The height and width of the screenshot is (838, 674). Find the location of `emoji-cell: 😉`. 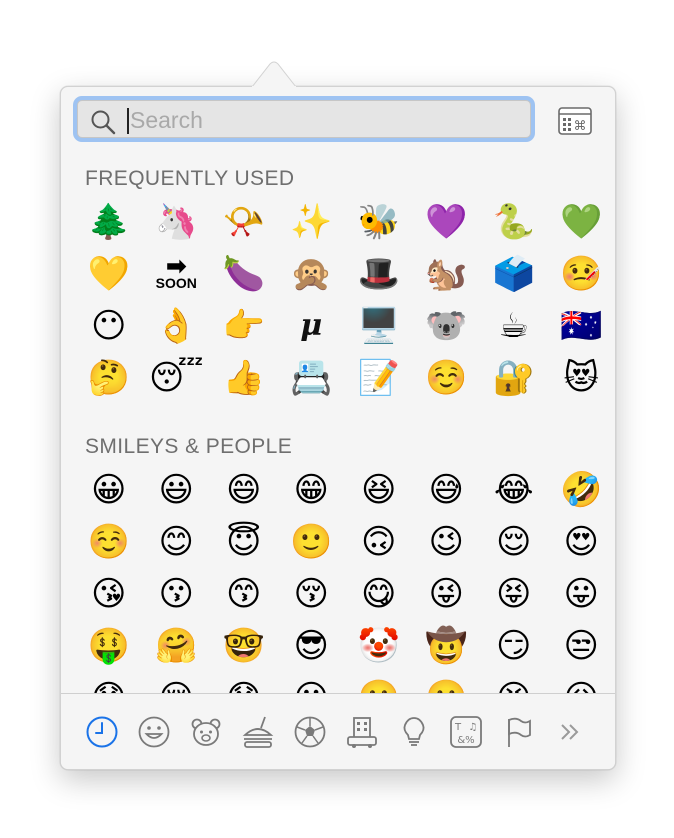

emoji-cell: 😉 is located at coordinates (447, 542).